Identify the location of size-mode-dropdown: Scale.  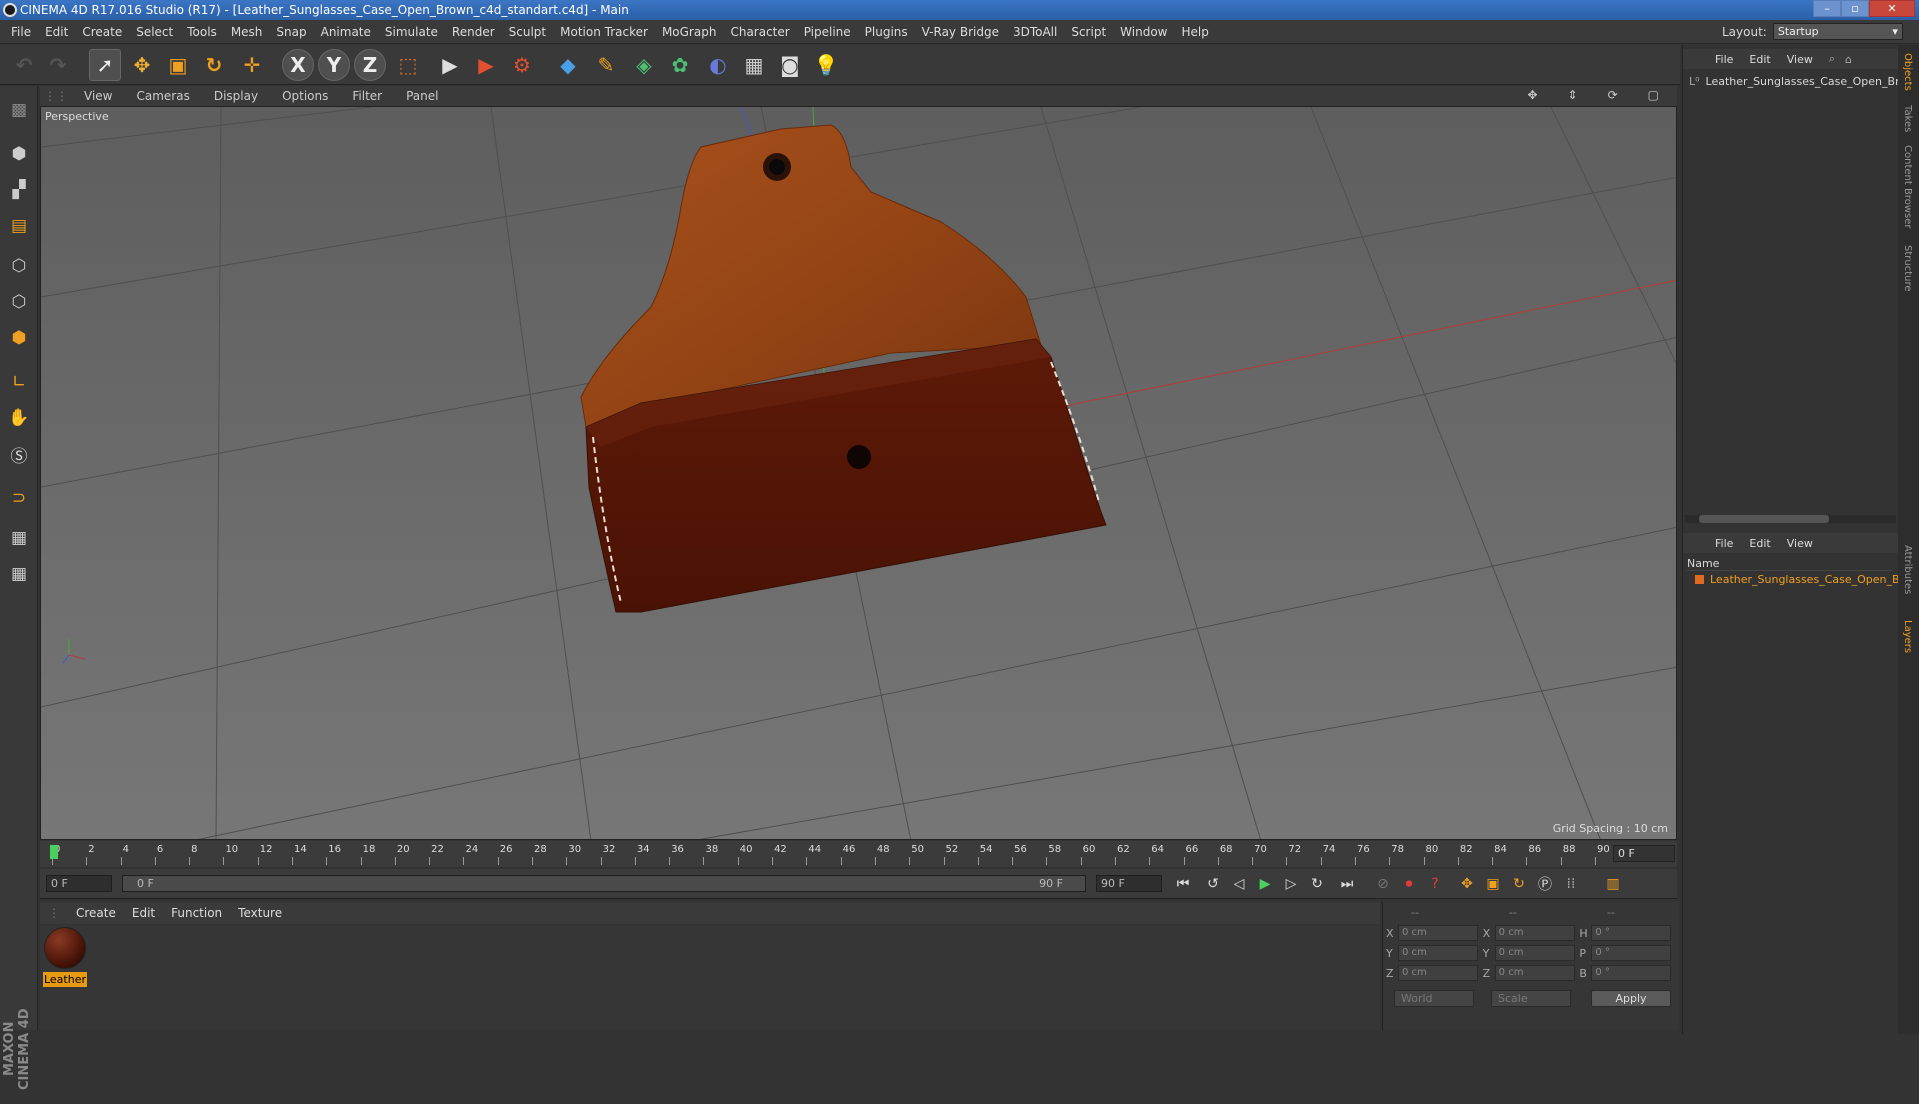
(1531, 998).